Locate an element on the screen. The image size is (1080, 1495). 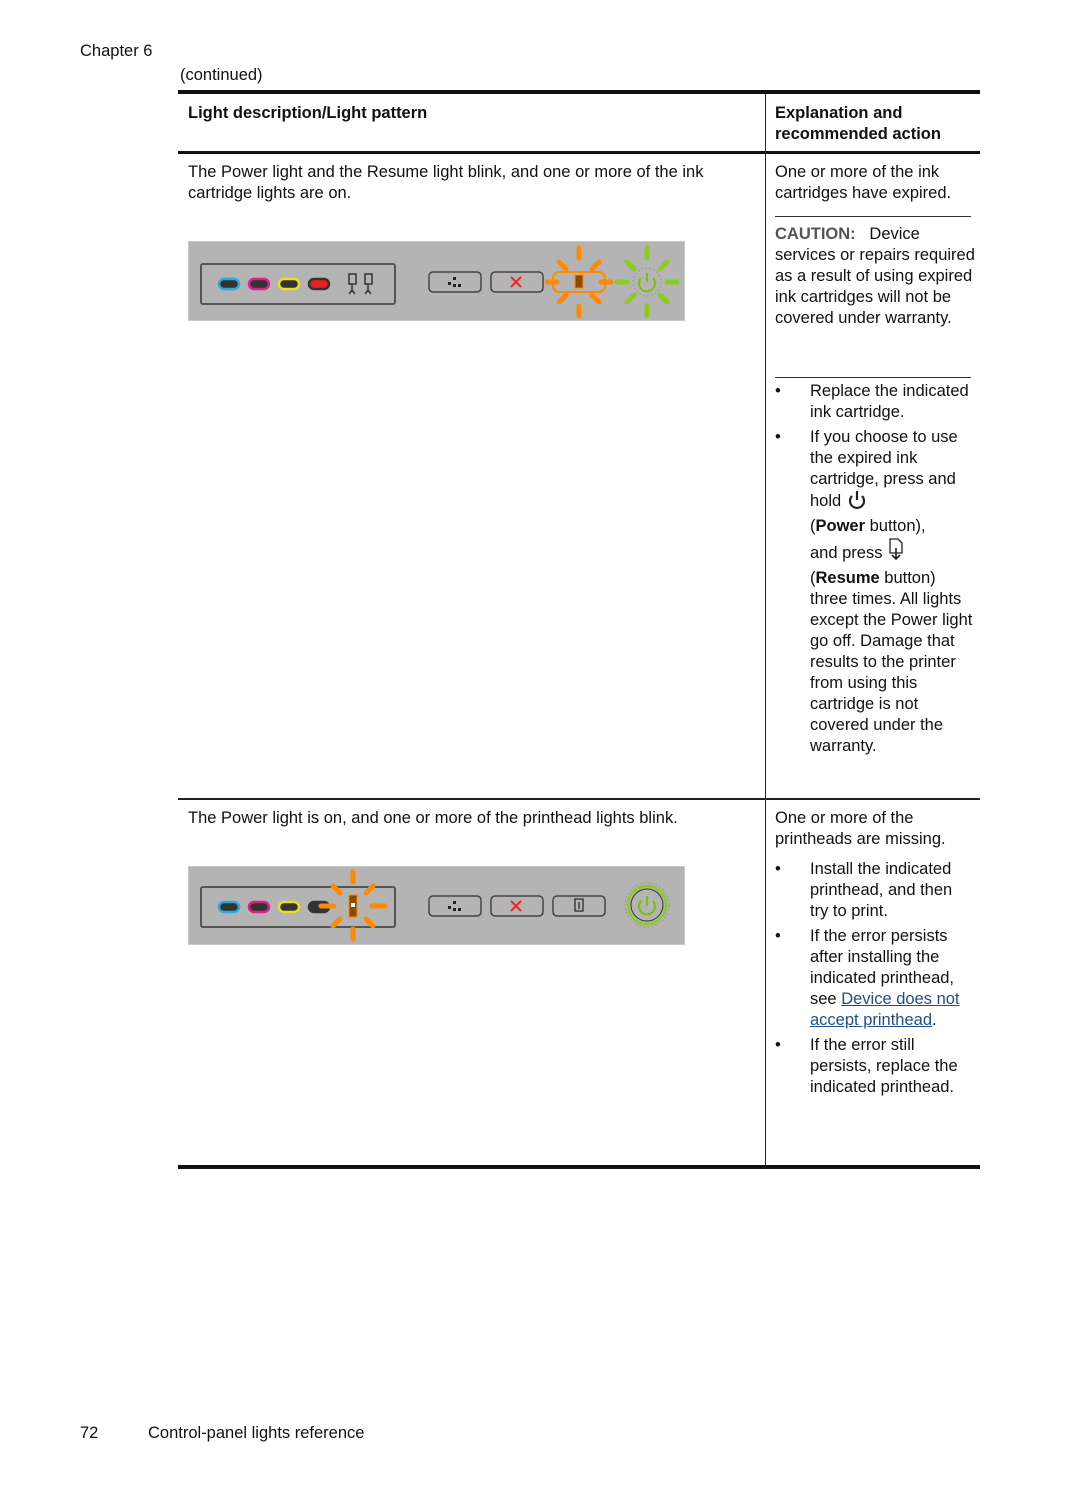
table-bottom-rule is located at coordinates (579, 1167).